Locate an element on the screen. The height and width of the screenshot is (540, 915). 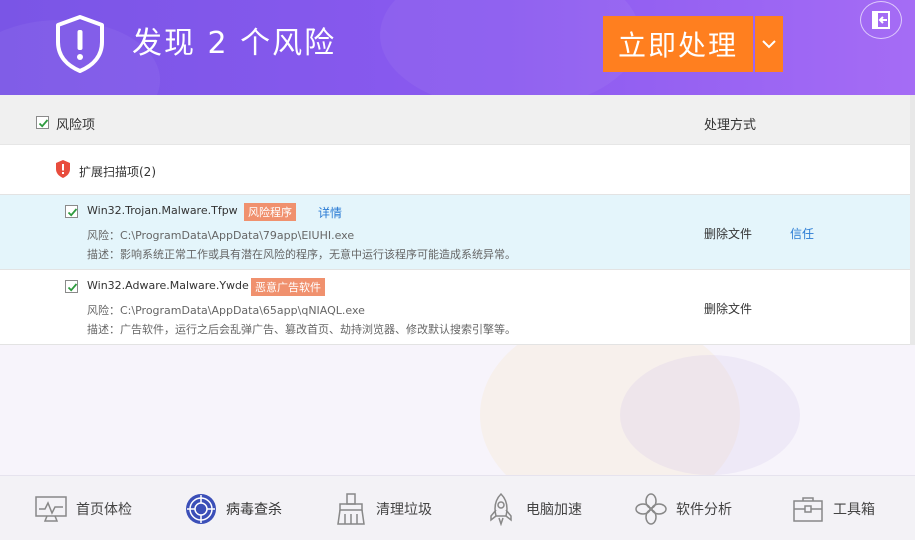
chevron-down-icon is located at coordinates (769, 44).